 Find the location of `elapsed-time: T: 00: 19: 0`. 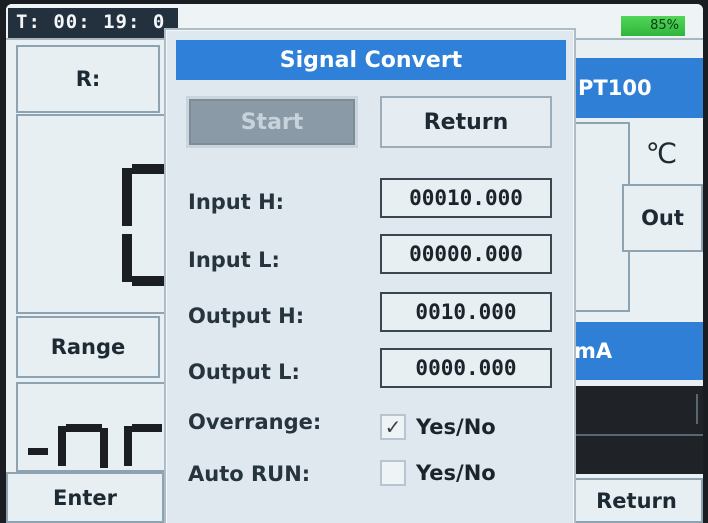

elapsed-time: T: 00: 19: 0 is located at coordinates (93, 23).